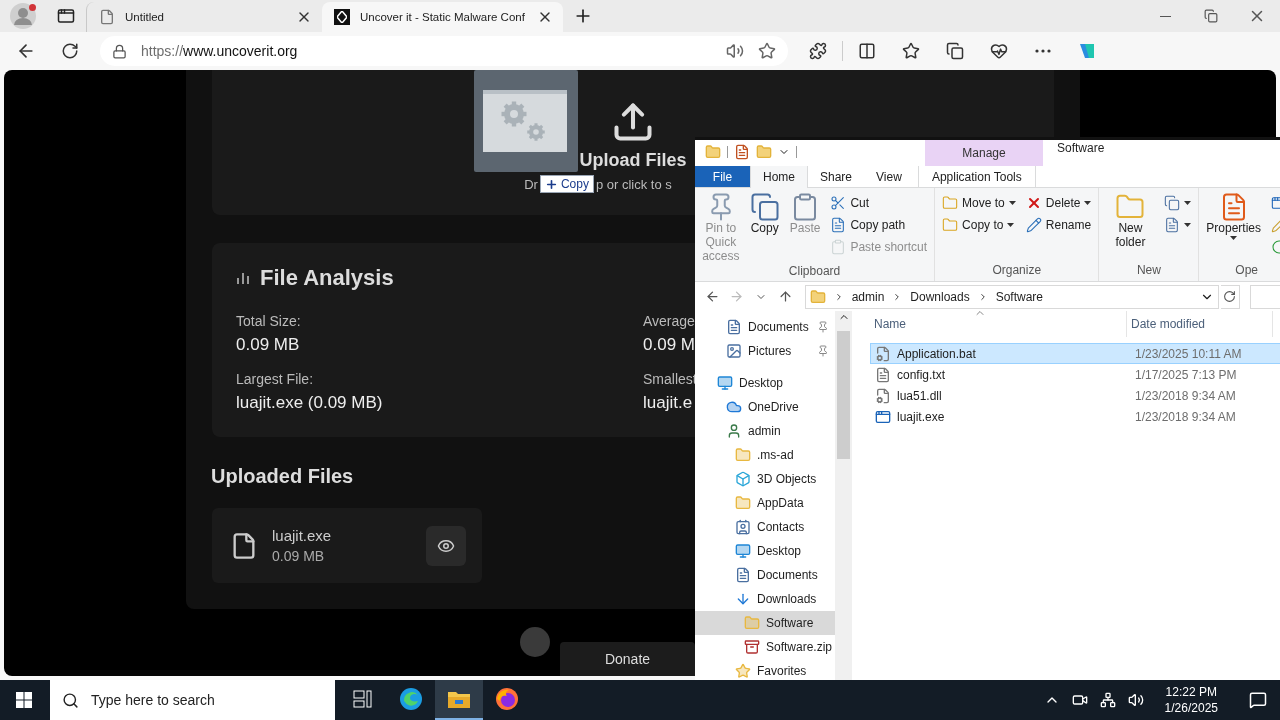  Describe the element at coordinates (299, 556) in the screenshot. I see `file-size: 0.09 MB` at that location.